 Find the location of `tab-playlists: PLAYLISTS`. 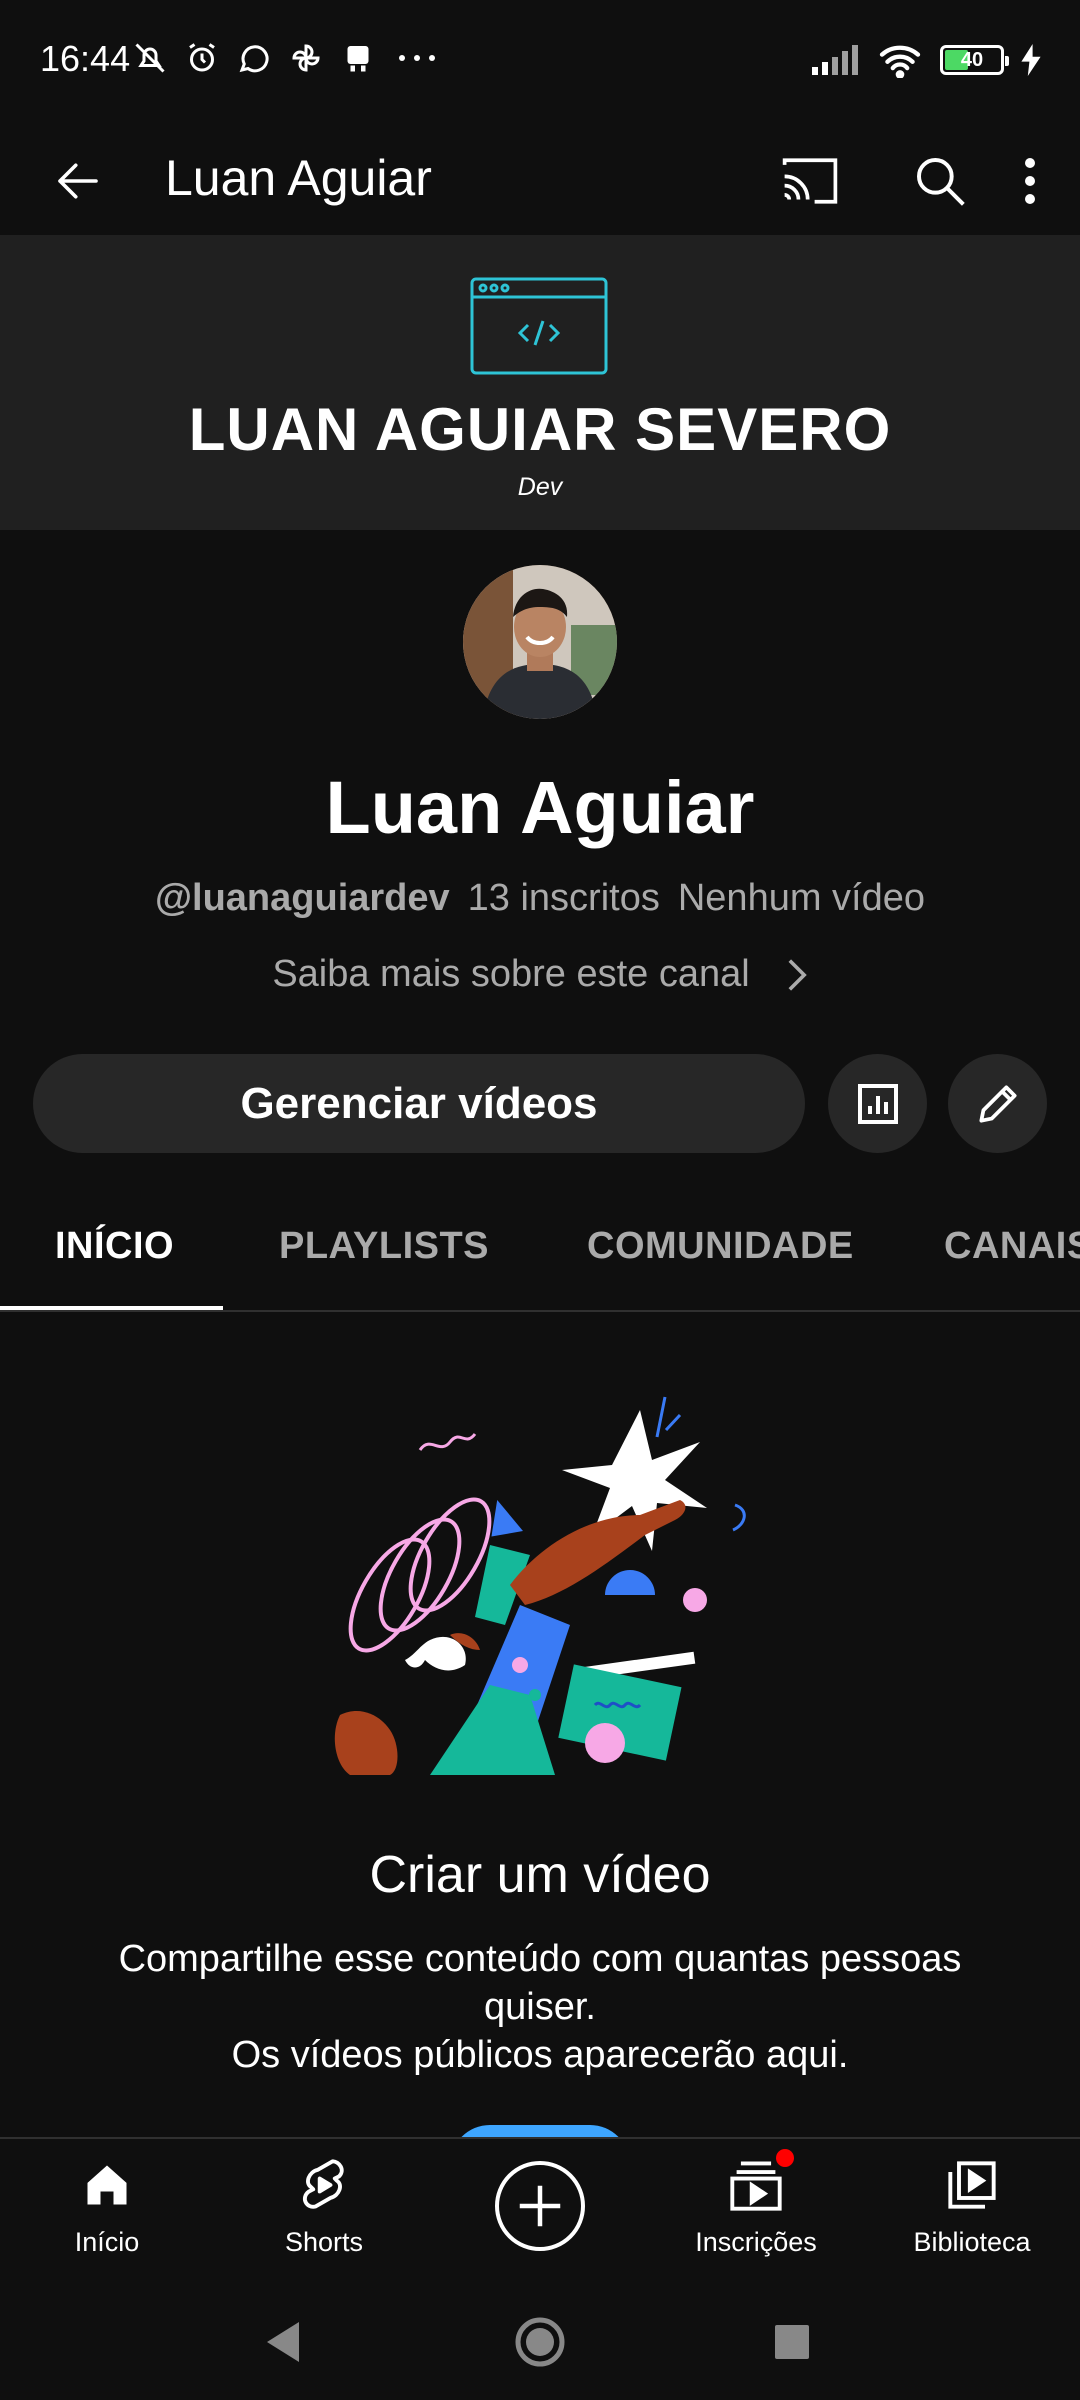

tab-playlists: PLAYLISTS is located at coordinates (384, 1246).